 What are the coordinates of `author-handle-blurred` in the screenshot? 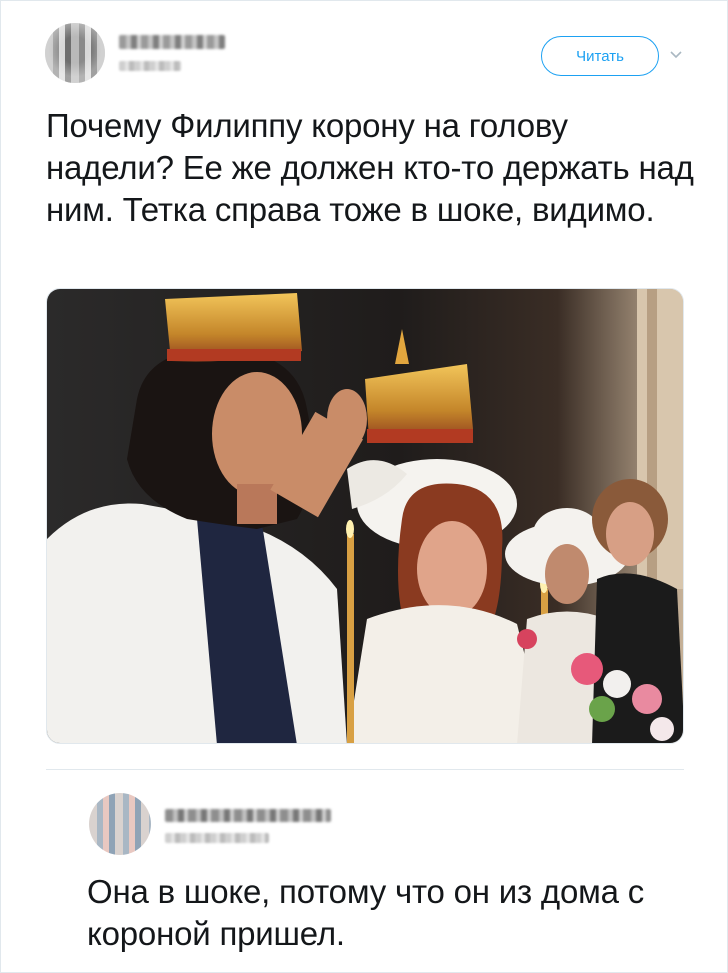 It's located at (150, 66).